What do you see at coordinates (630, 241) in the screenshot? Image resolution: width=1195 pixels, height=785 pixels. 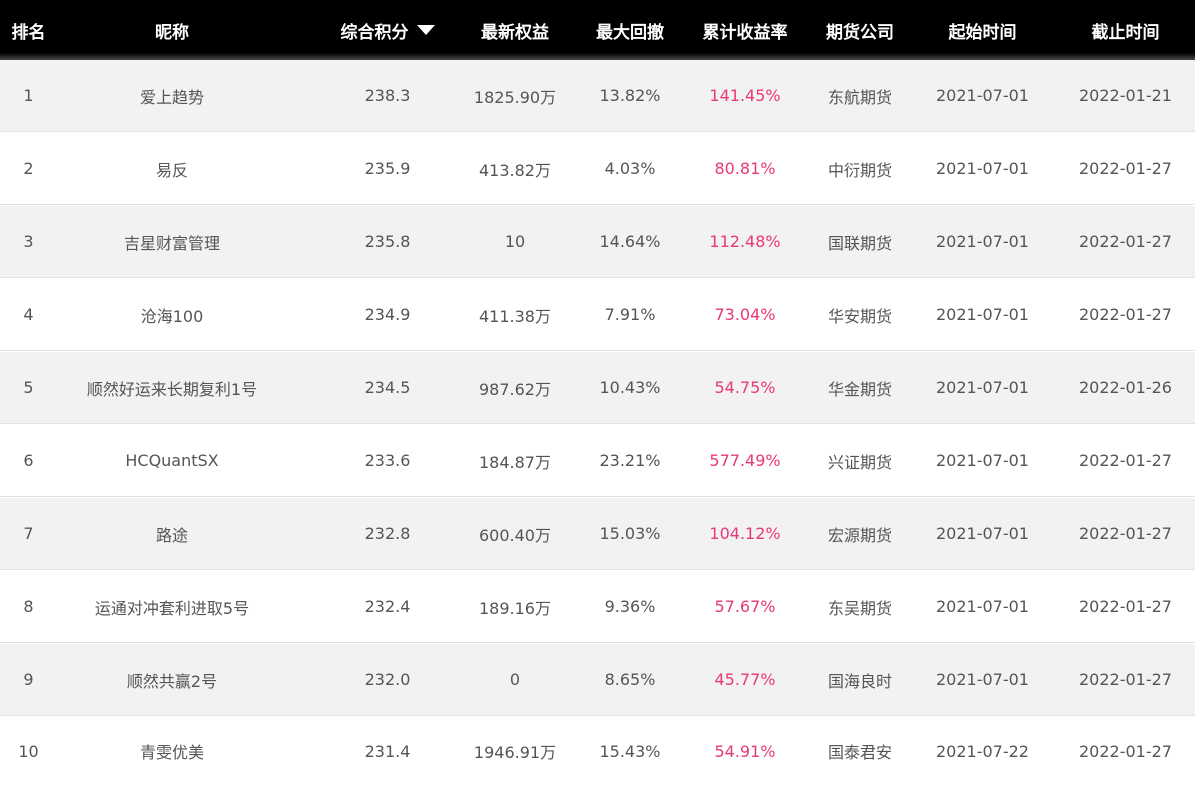 I see `drawdown-cell: 14.64%` at bounding box center [630, 241].